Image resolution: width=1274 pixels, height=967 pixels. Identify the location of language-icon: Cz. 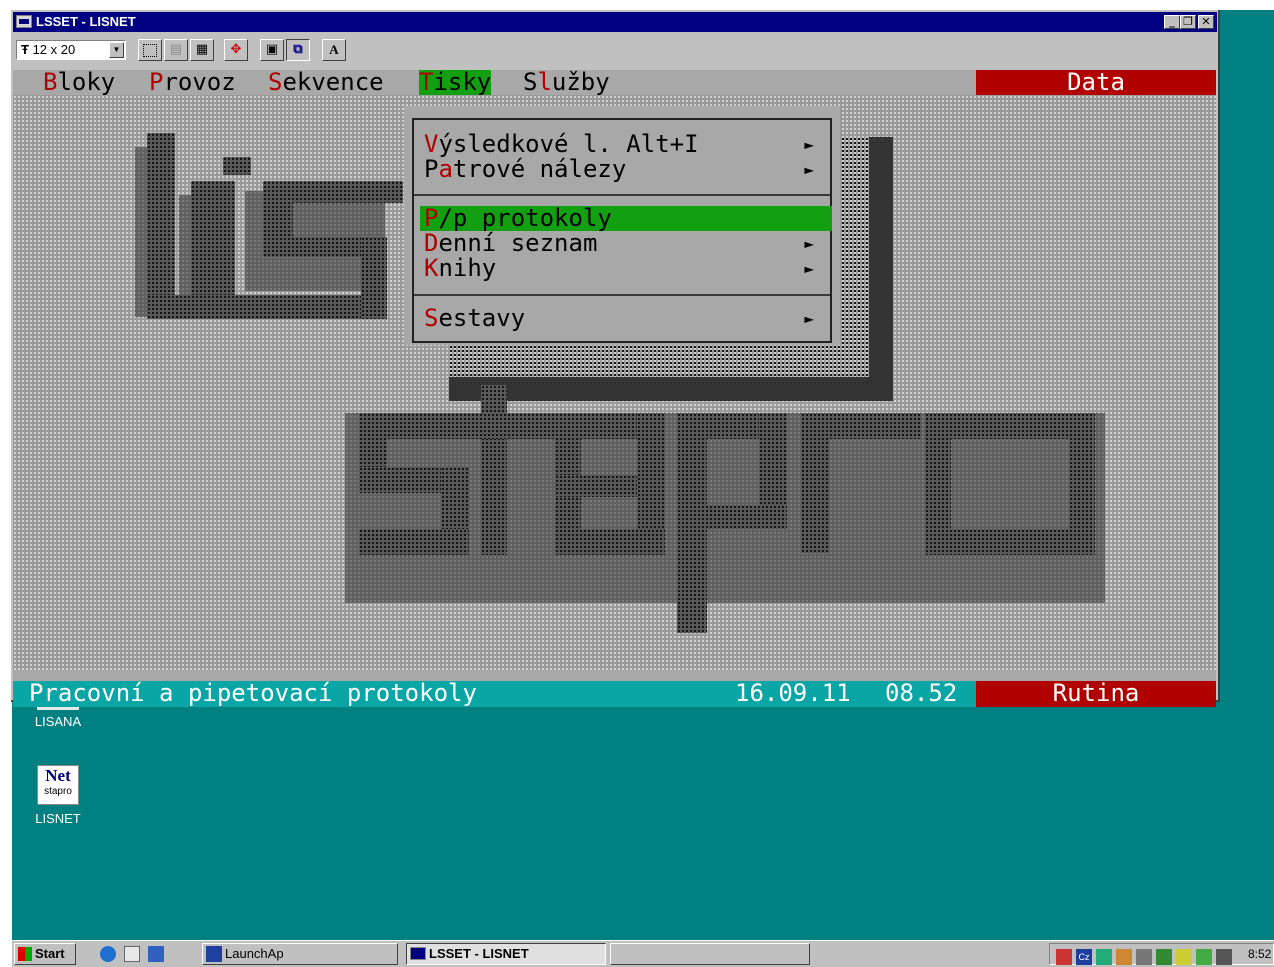
(1084, 957).